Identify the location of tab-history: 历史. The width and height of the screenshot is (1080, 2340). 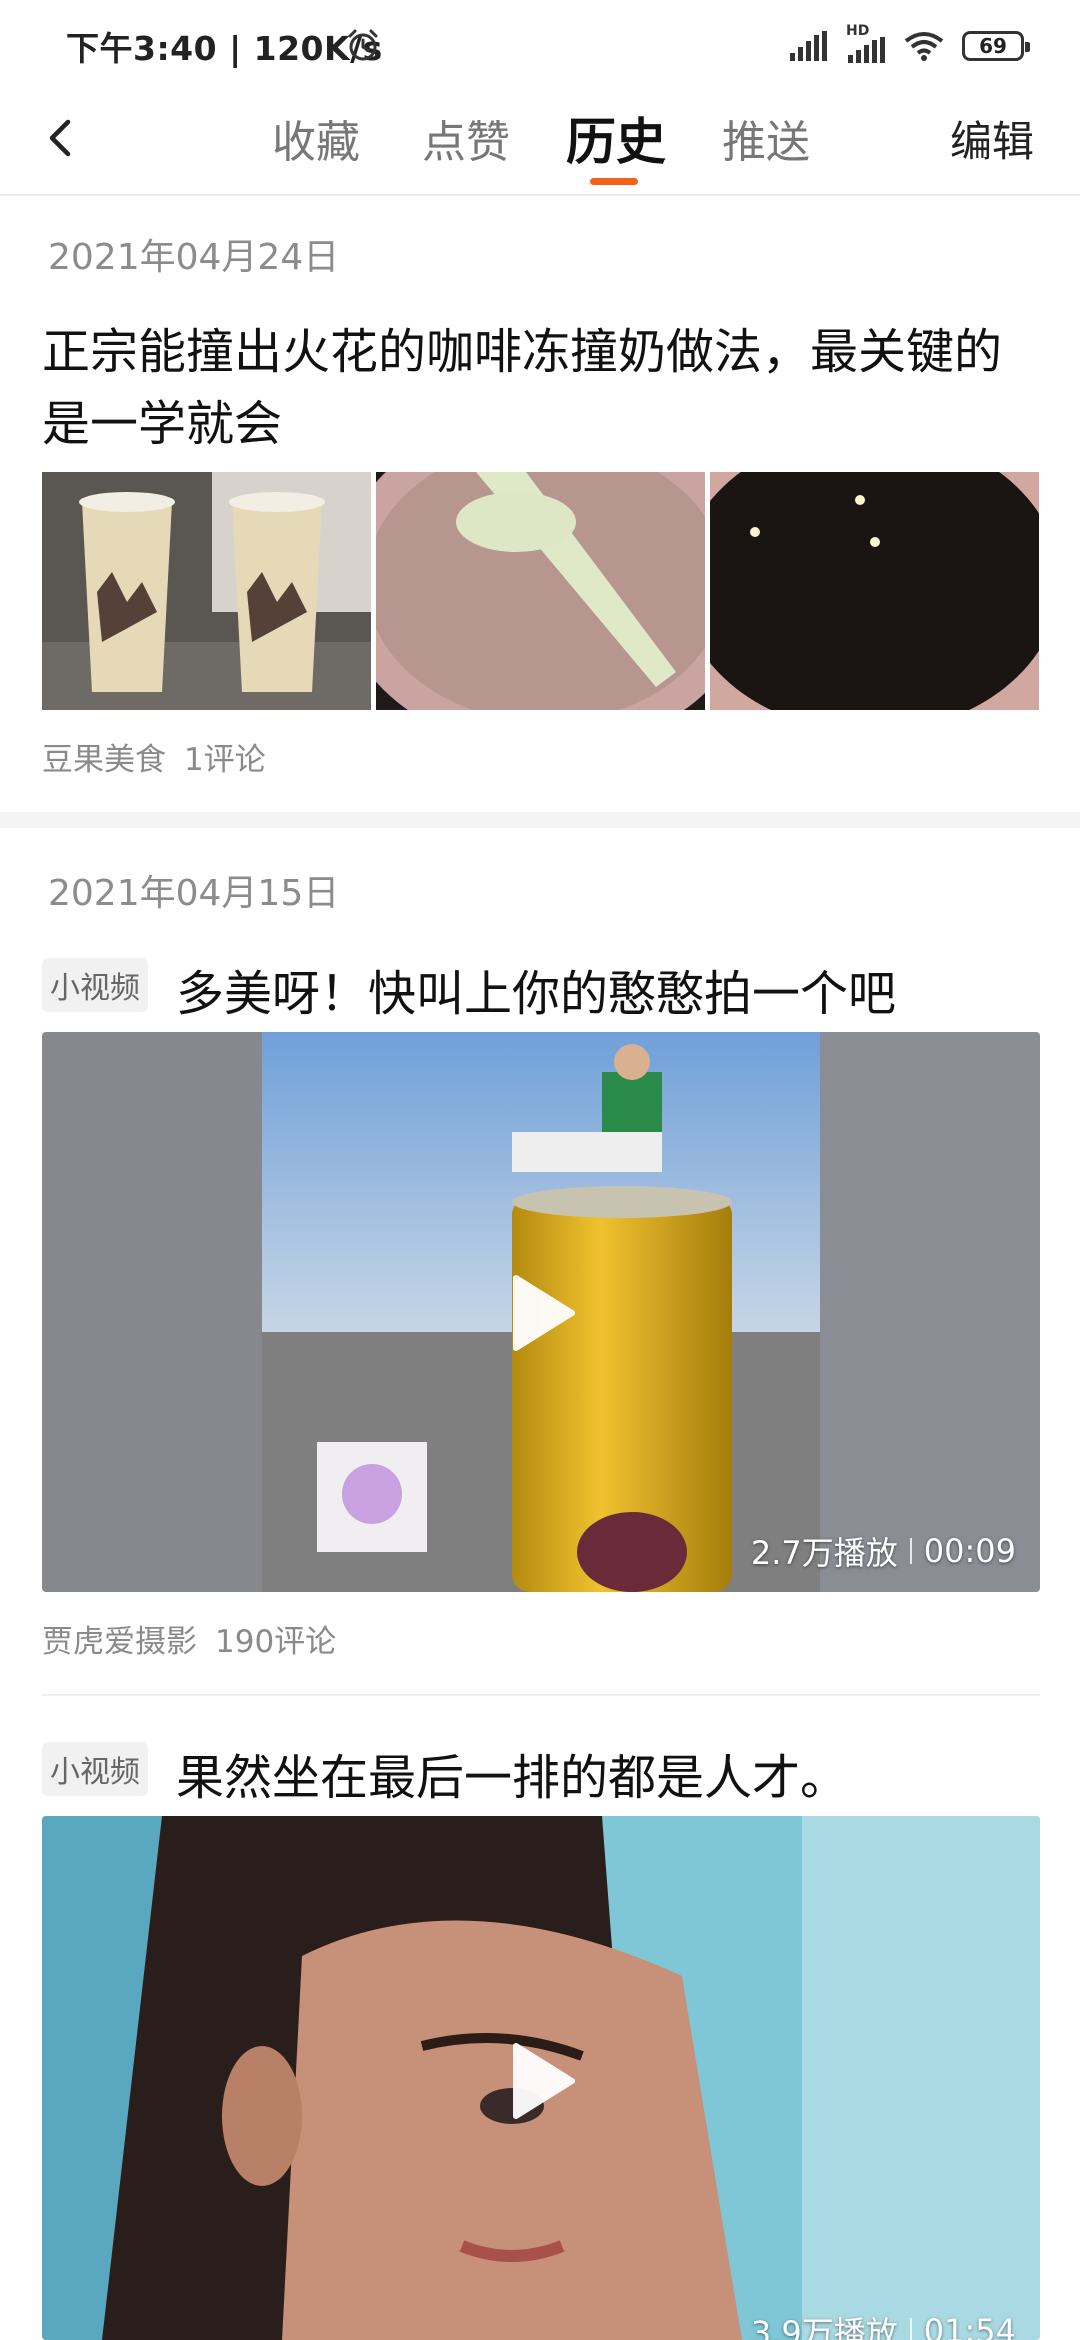
(616, 138).